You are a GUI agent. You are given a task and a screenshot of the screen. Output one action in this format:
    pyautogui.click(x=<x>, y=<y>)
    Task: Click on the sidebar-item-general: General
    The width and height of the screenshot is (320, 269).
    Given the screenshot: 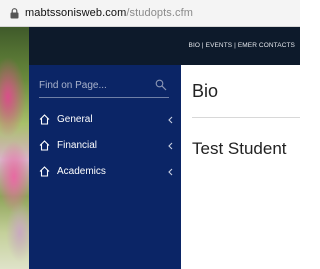 What is the action you would take?
    pyautogui.click(x=107, y=121)
    